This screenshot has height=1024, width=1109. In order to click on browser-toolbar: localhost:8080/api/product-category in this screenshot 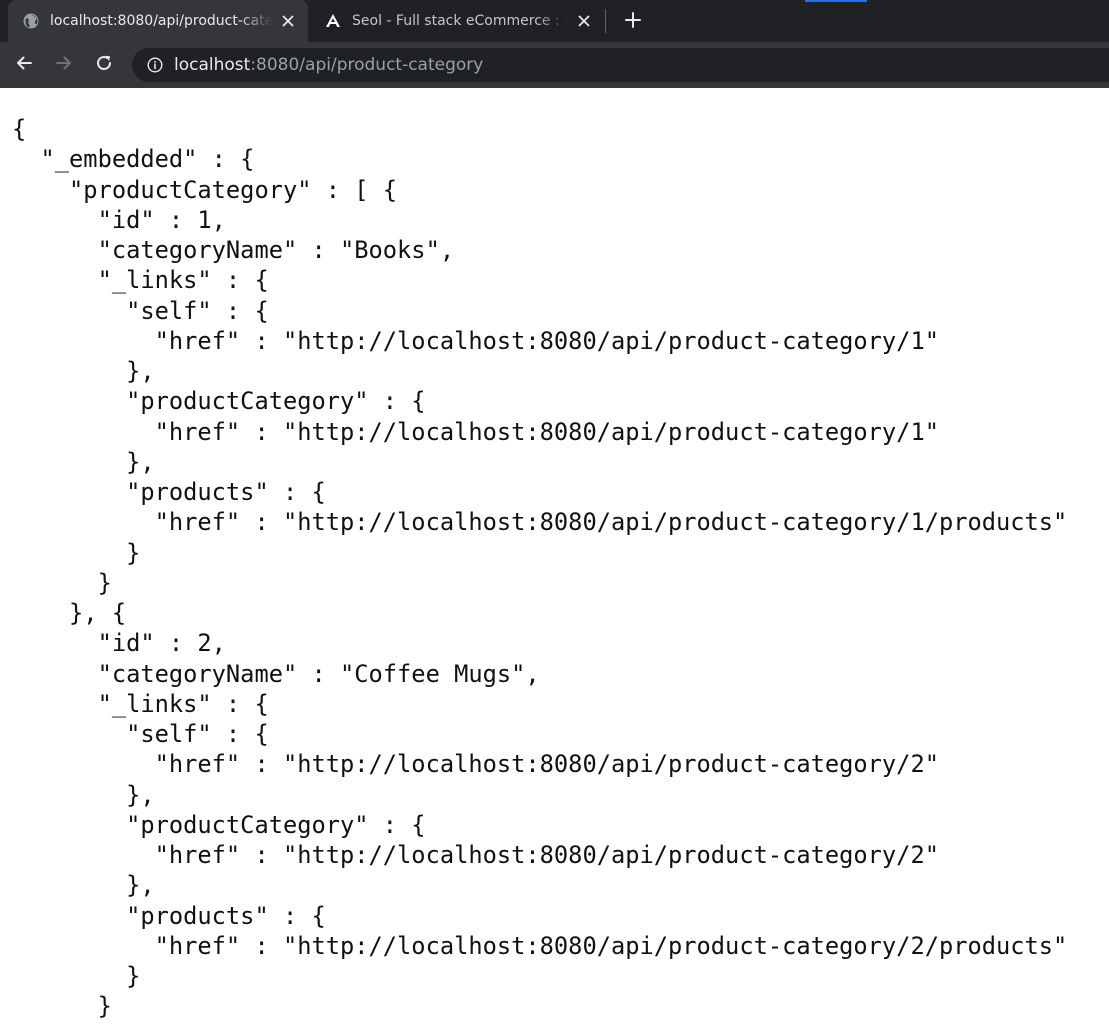, I will do `click(554, 65)`.